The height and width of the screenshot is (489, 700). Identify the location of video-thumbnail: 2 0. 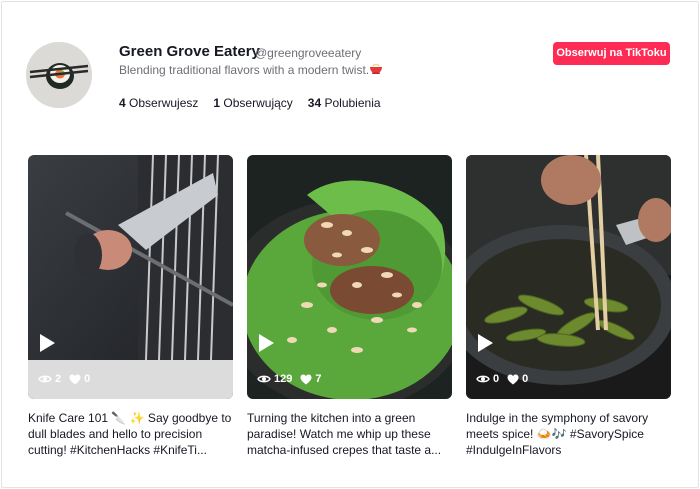
(130, 277).